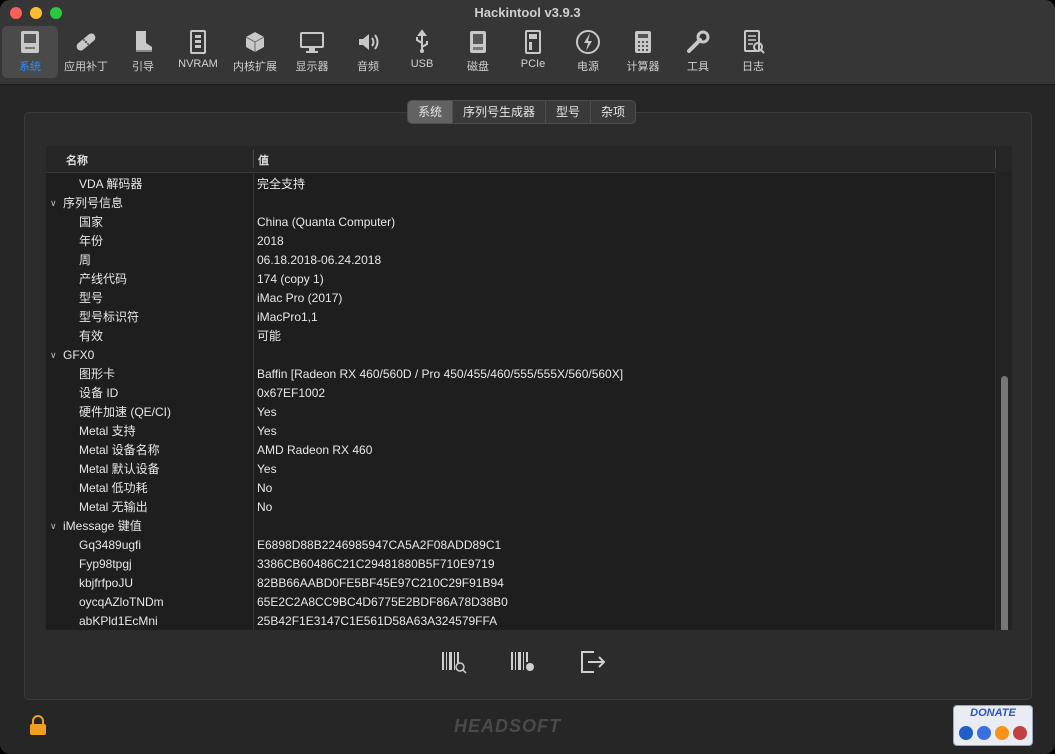  I want to click on log-icon, so click(754, 42).